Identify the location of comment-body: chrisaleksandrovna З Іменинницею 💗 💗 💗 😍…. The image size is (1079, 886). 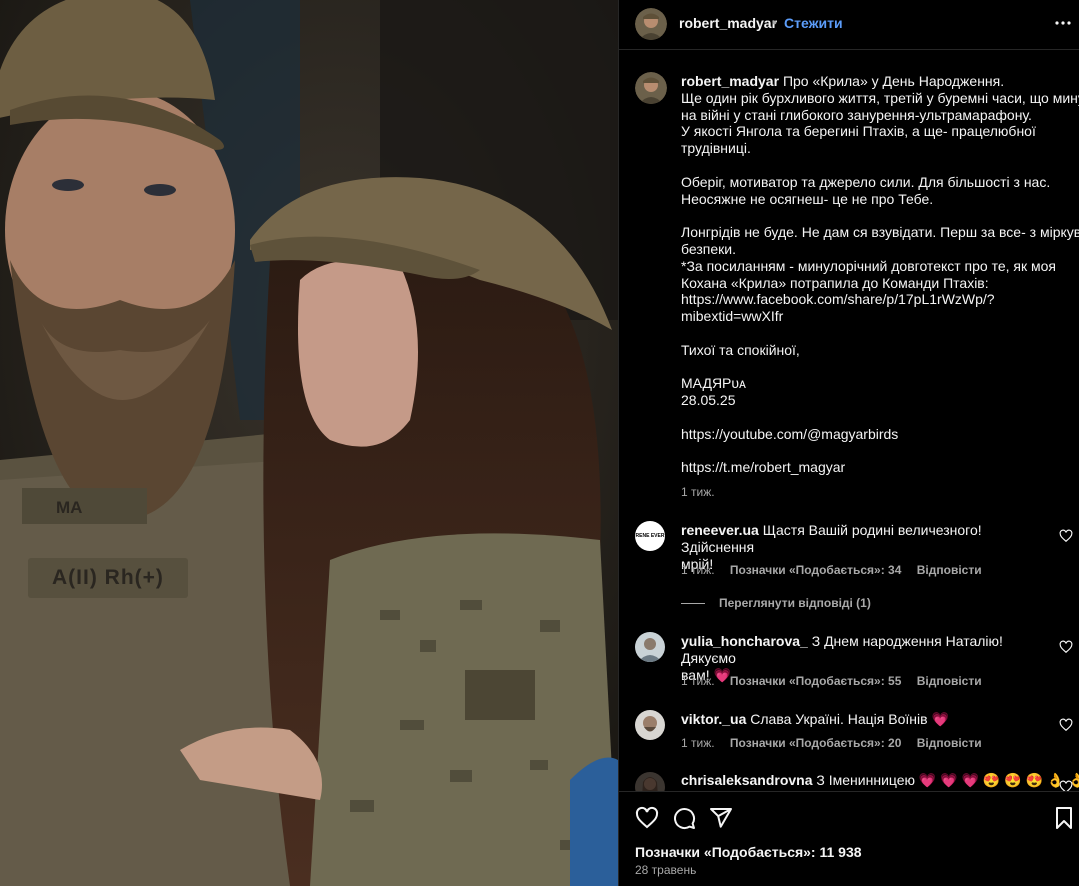
(880, 780).